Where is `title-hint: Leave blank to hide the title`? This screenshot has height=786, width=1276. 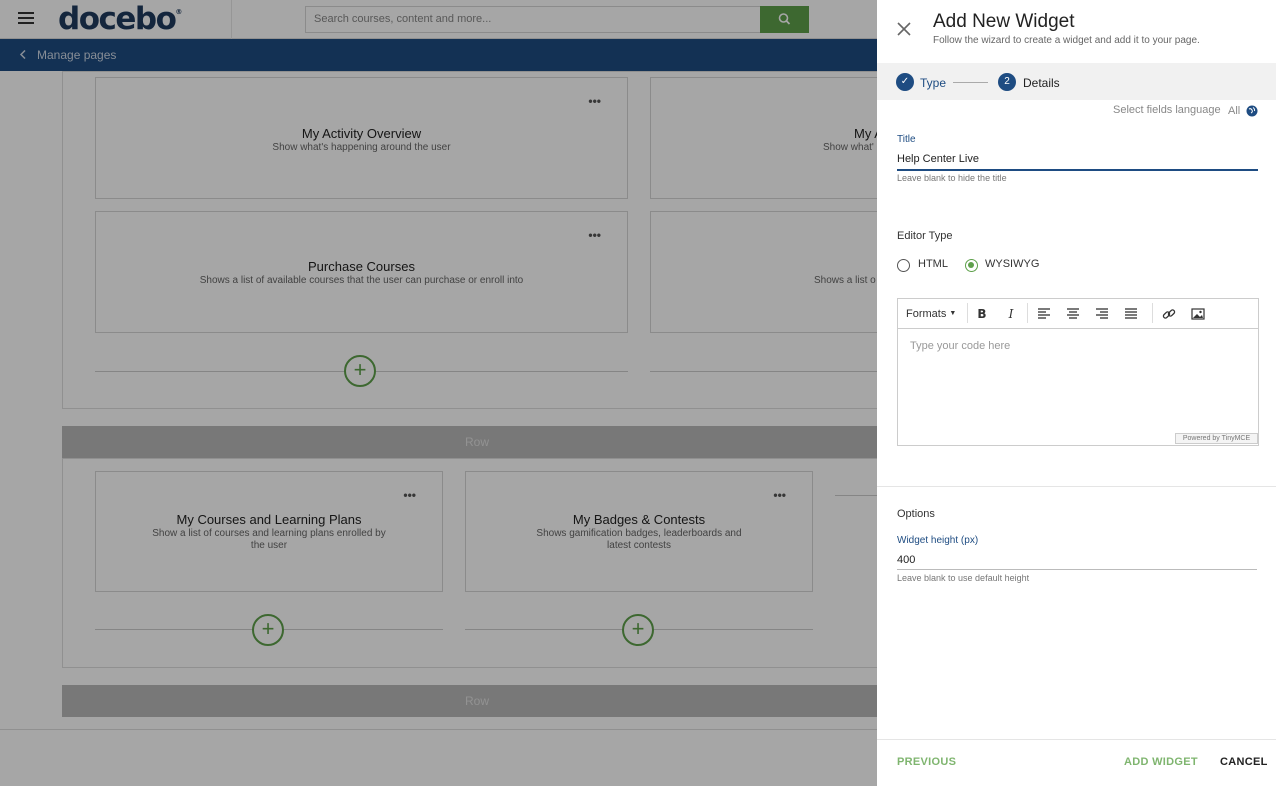
title-hint: Leave blank to hide the title is located at coordinates (952, 178).